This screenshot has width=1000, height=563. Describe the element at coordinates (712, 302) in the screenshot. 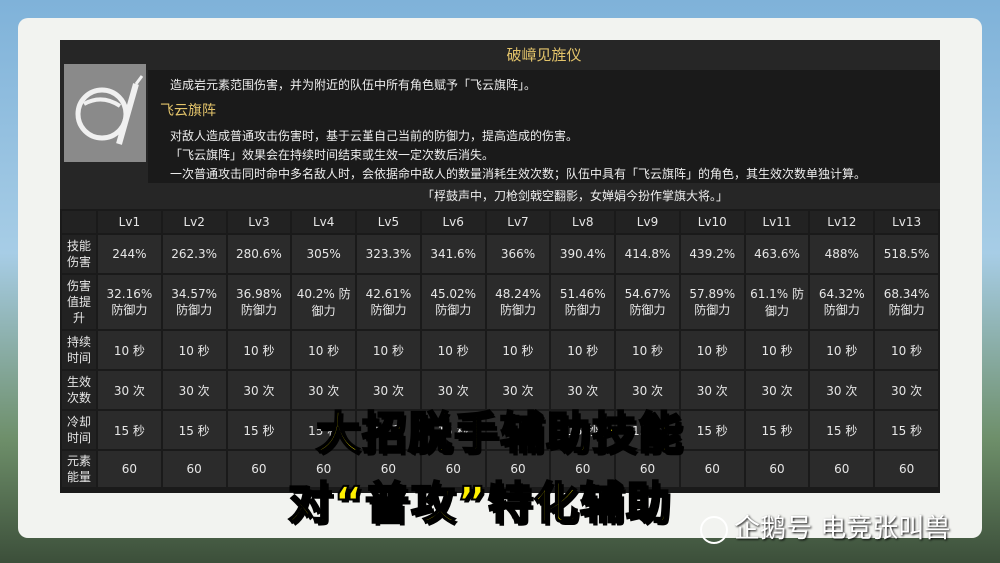

I see `table-cell: 57.89% 防御力` at that location.